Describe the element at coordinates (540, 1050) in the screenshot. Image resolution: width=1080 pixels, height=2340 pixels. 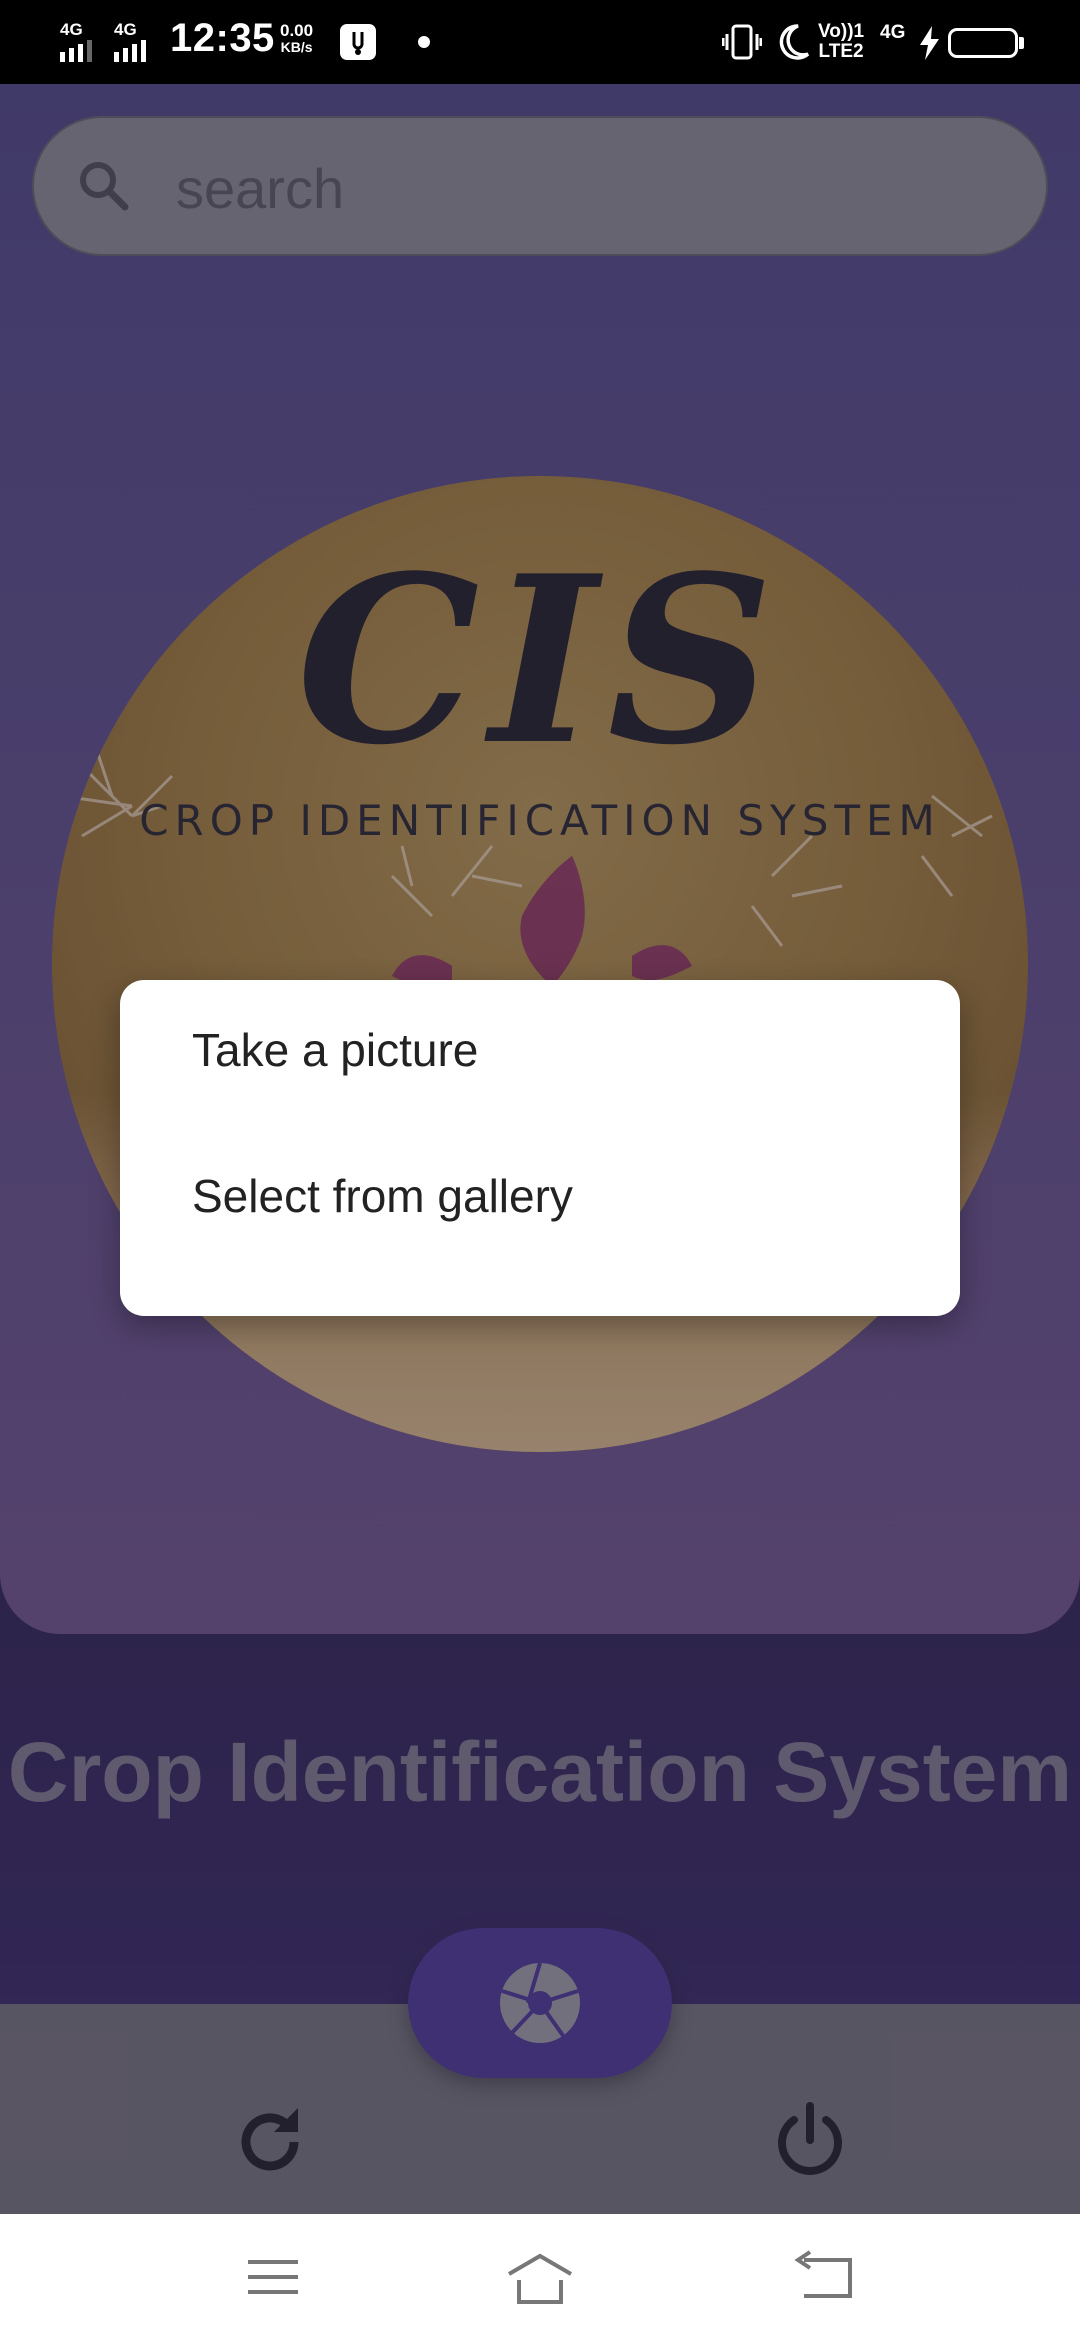
I see `take-picture-option: Take a picture` at that location.